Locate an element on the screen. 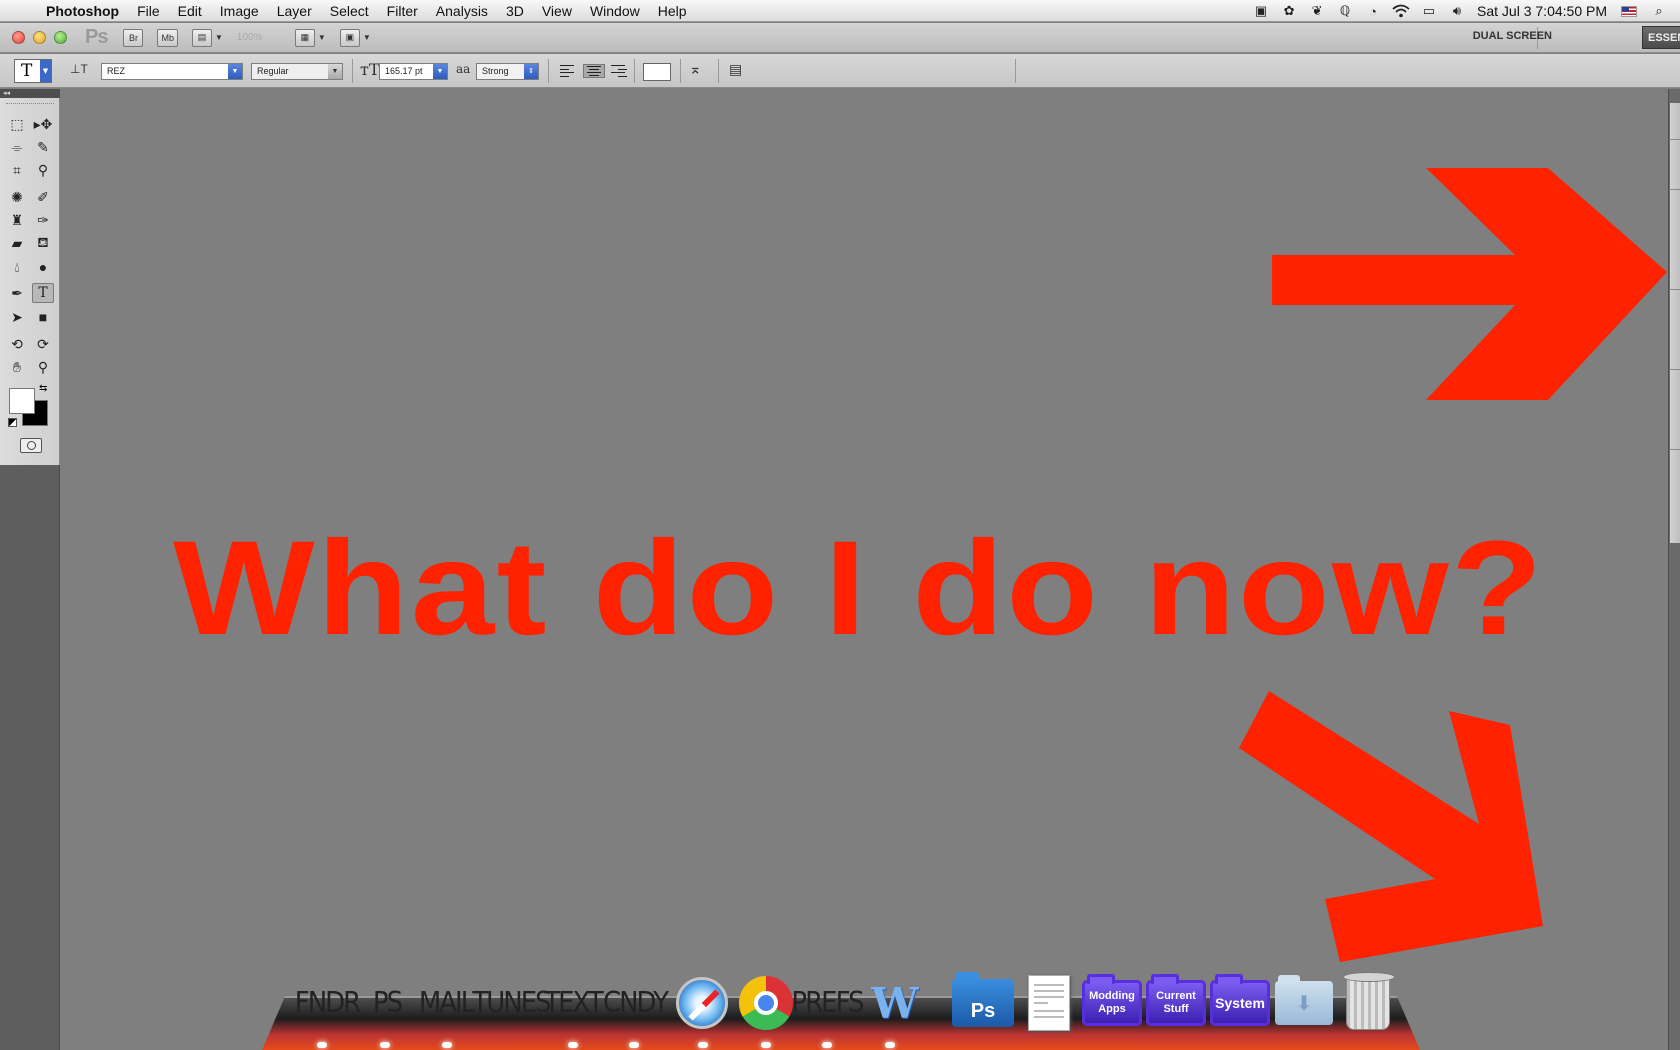 This screenshot has width=1680, height=1050. zoom-level: 100% is located at coordinates (259, 37).